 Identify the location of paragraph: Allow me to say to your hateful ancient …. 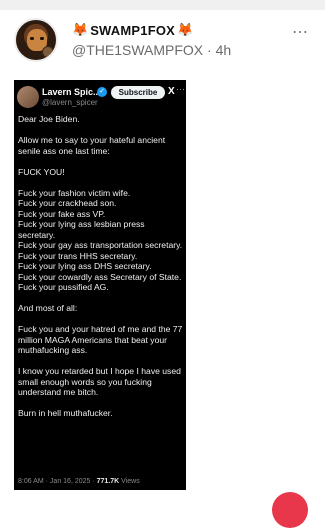
(92, 145).